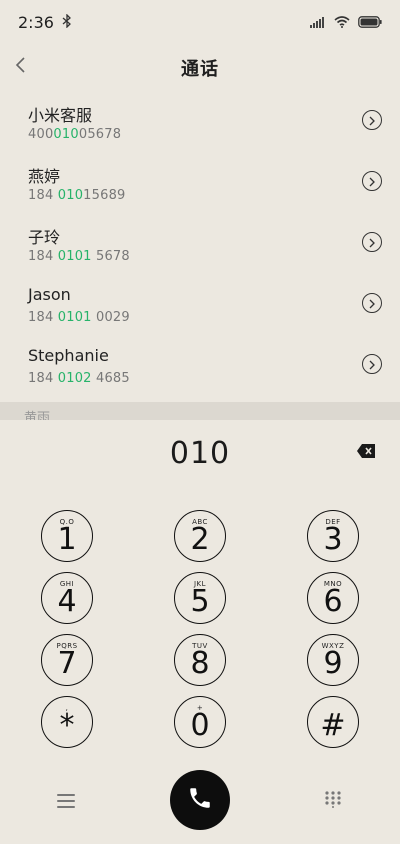 This screenshot has height=844, width=400. I want to click on dial-input: 010, so click(200, 453).